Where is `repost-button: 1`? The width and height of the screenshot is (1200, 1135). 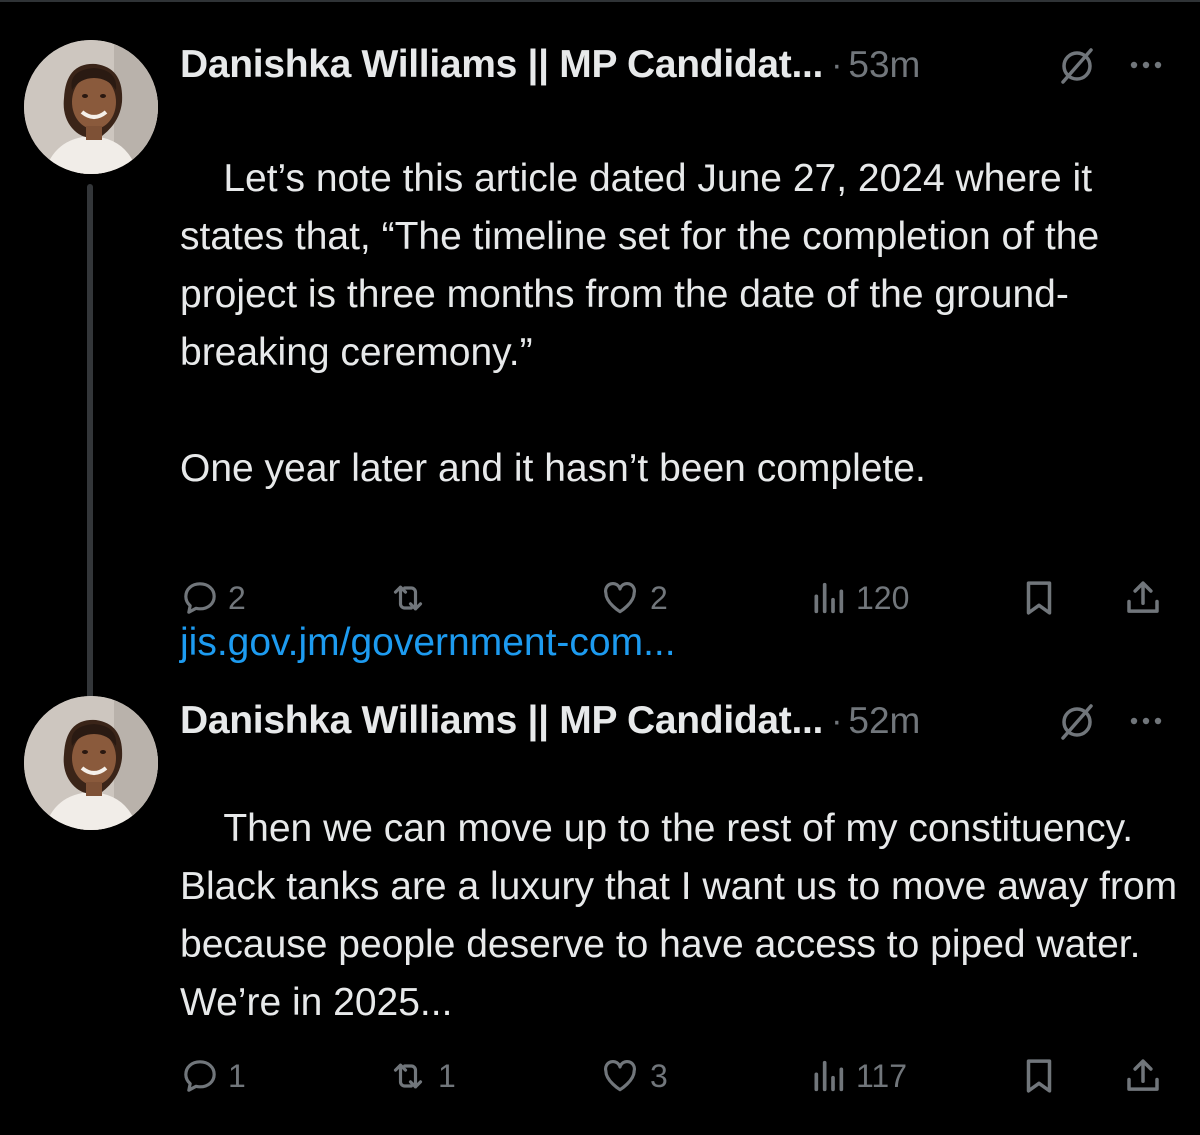 repost-button: 1 is located at coordinates (421, 1076).